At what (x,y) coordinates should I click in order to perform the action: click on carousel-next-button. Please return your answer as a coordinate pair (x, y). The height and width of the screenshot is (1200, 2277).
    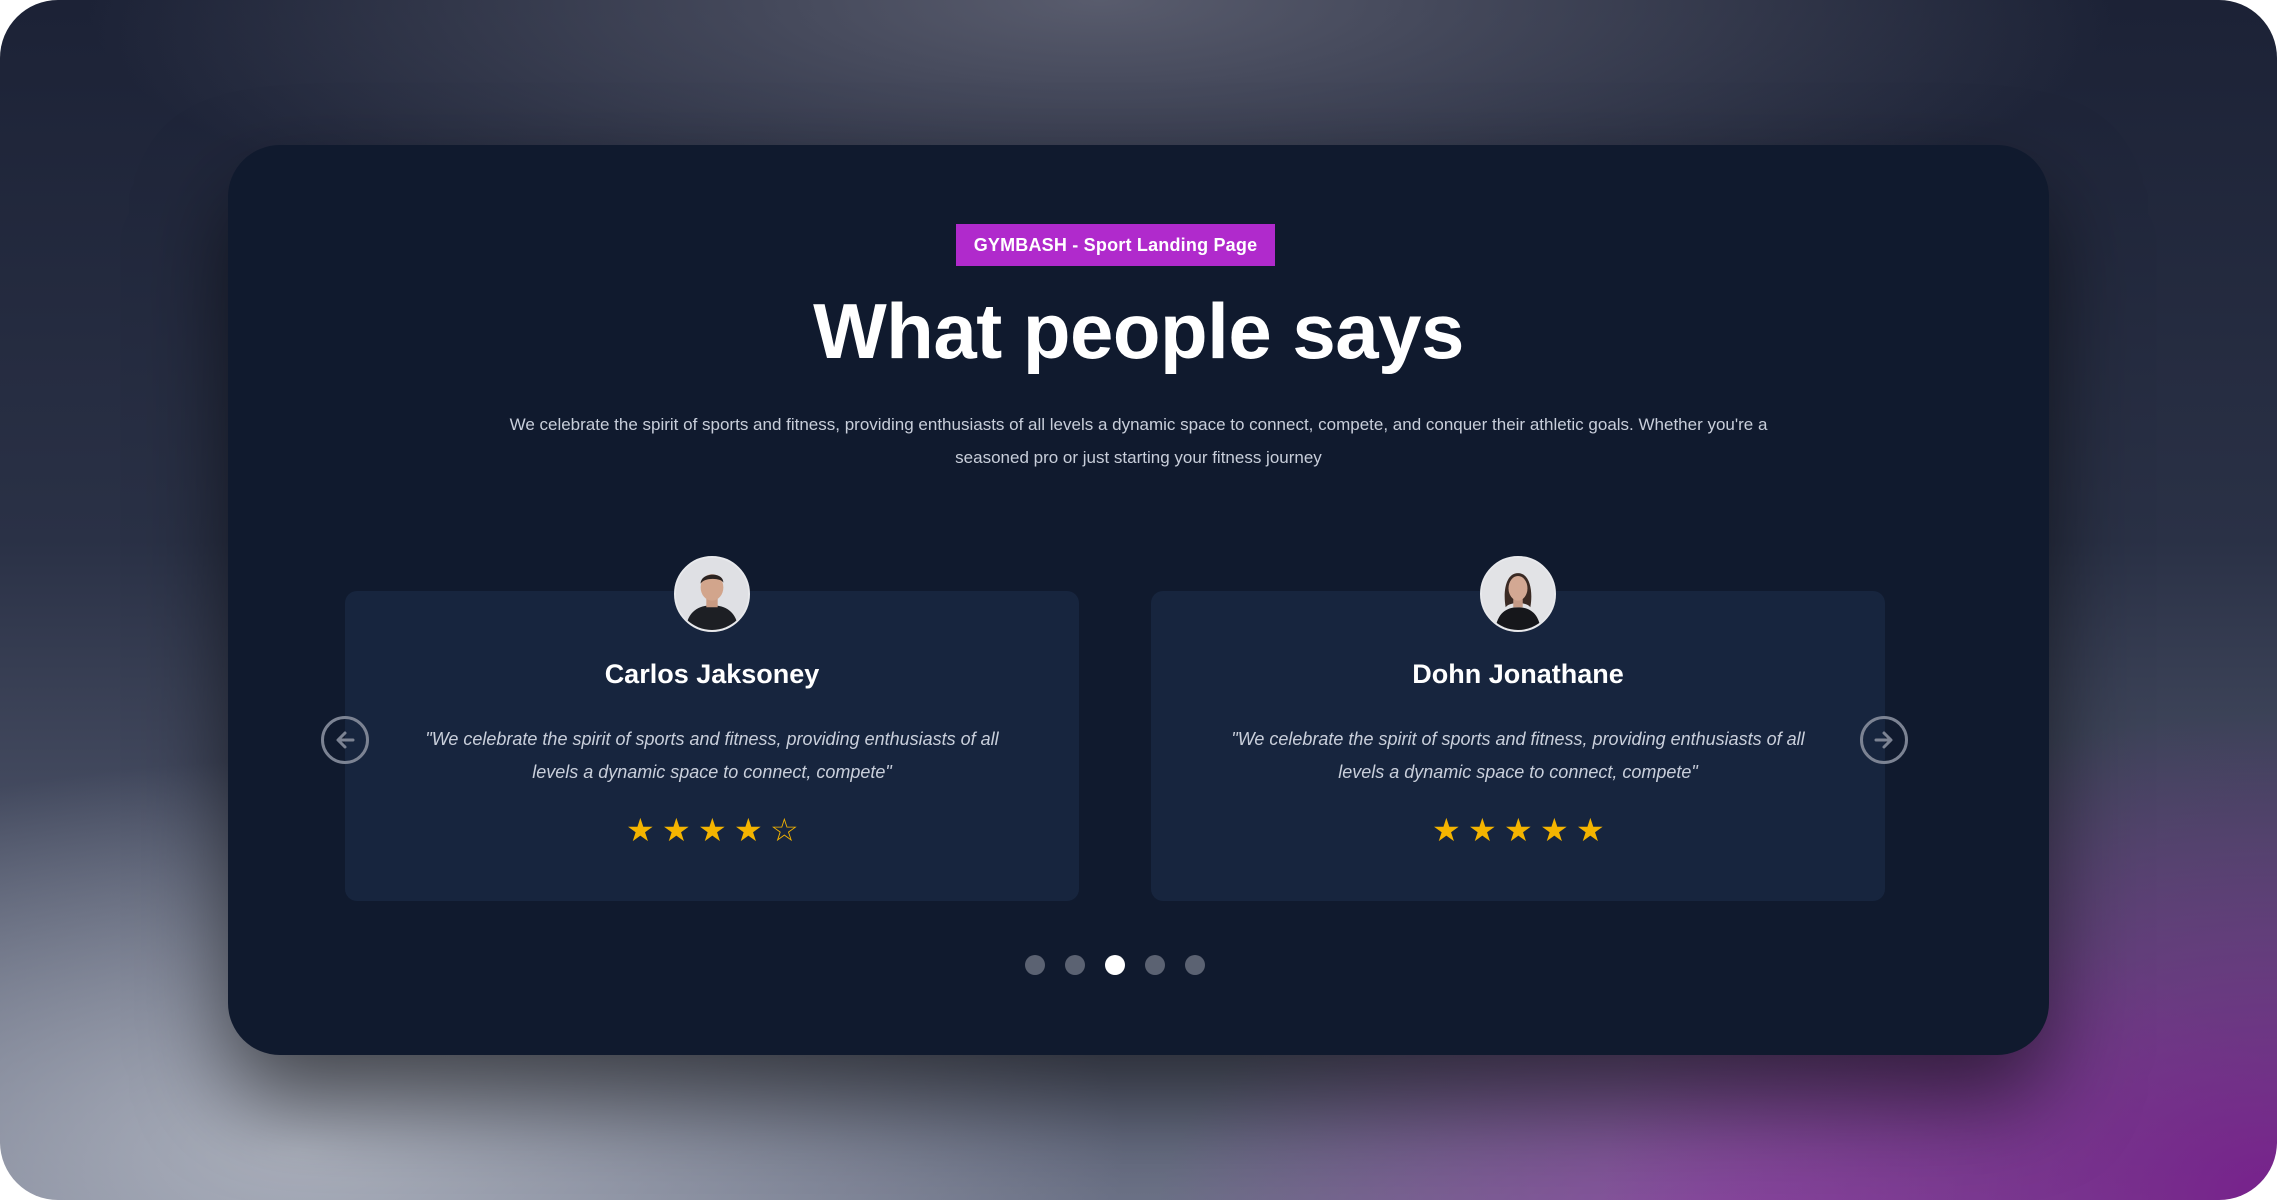
    Looking at the image, I should click on (1884, 740).